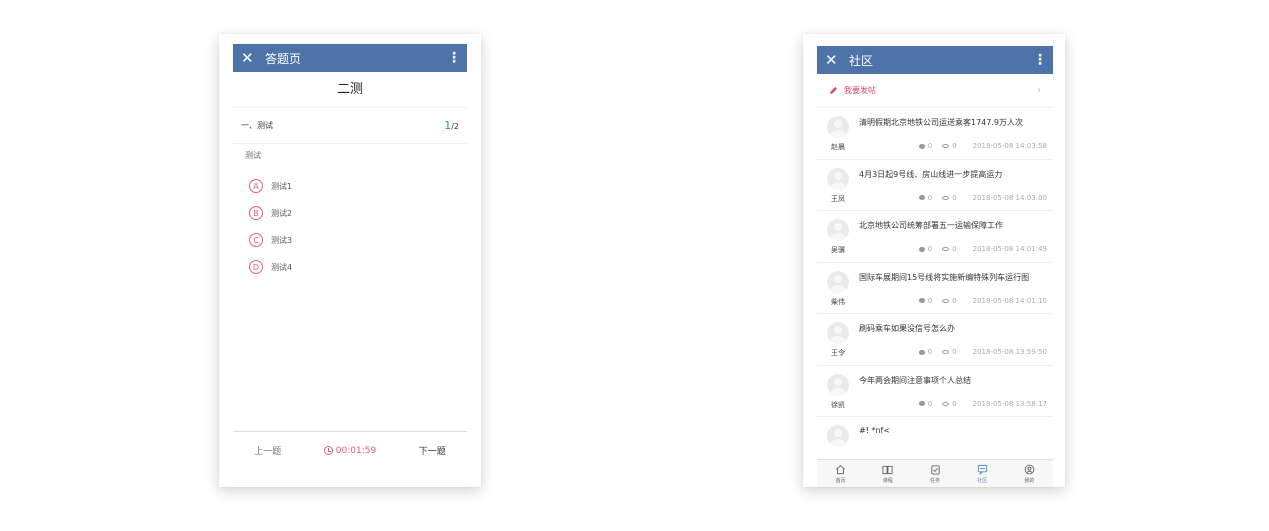 This screenshot has width=1269, height=531. I want to click on post-date: 2018-05-08 13:58:17, so click(1009, 403).